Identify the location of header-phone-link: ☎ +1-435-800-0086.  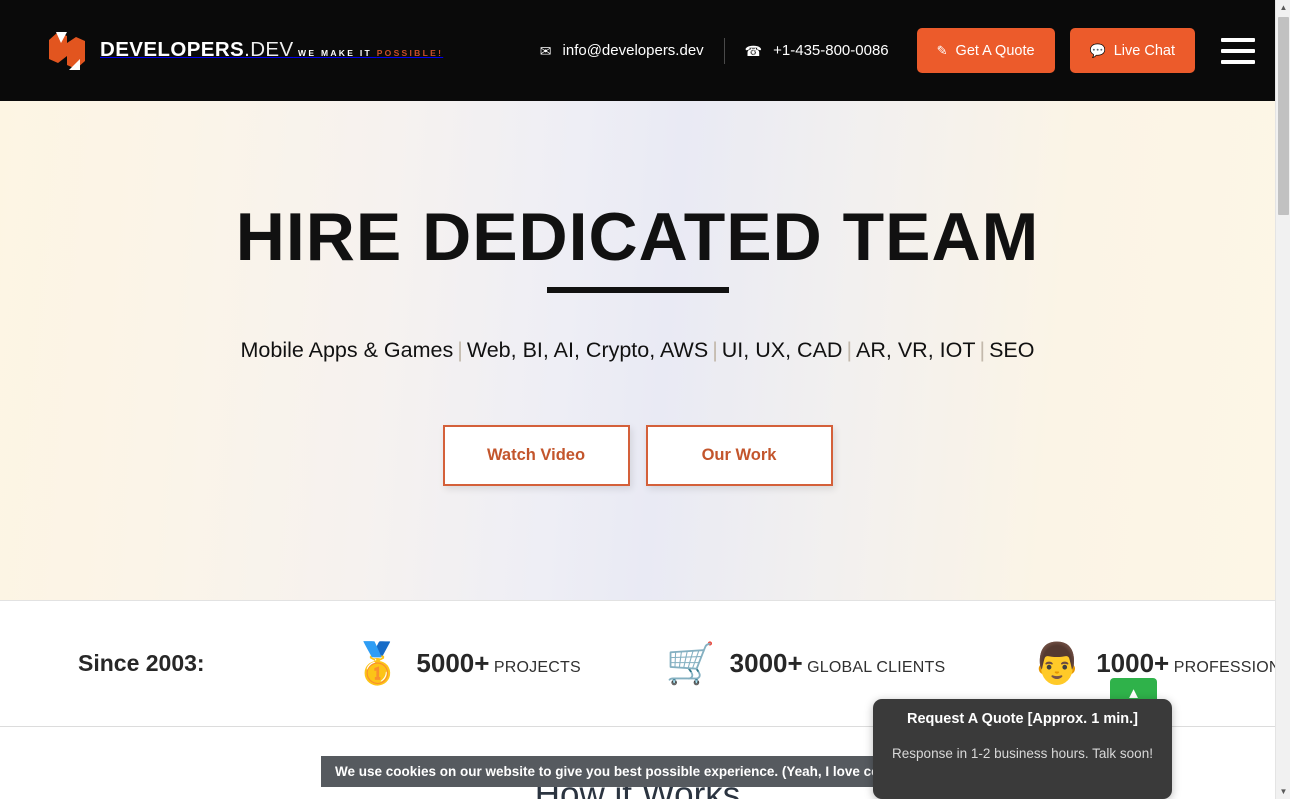
(817, 50).